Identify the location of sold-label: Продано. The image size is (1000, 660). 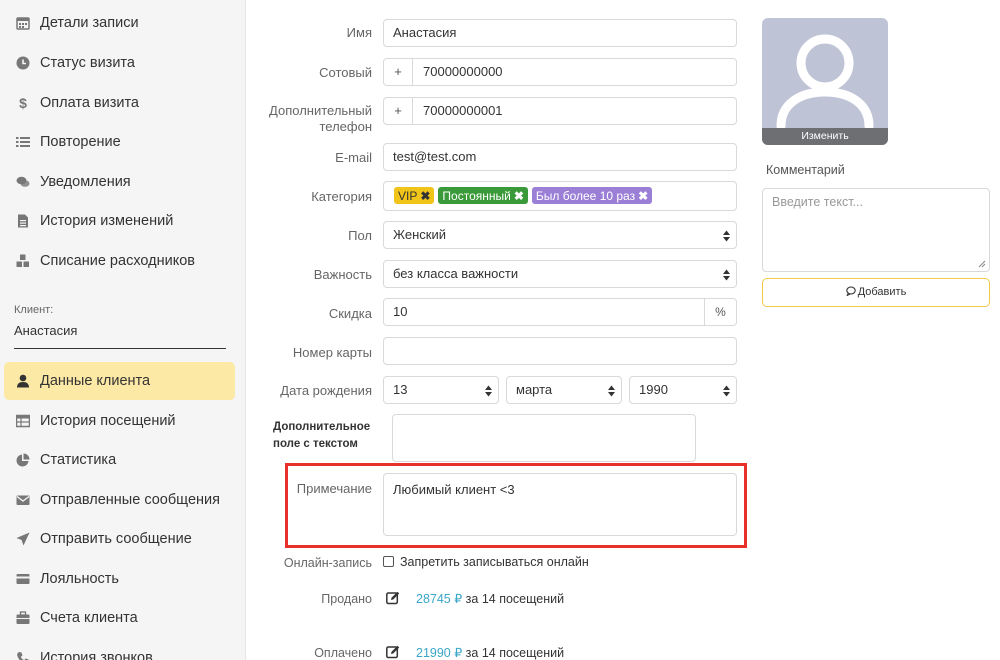
(346, 599).